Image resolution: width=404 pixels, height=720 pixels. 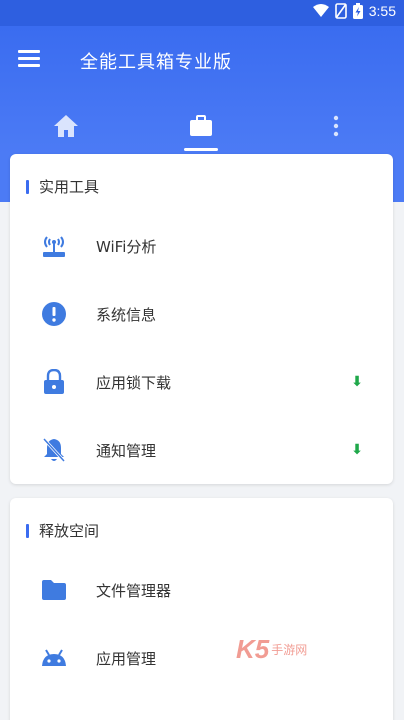 What do you see at coordinates (202, 13) in the screenshot?
I see `status-bar: 3:55` at bounding box center [202, 13].